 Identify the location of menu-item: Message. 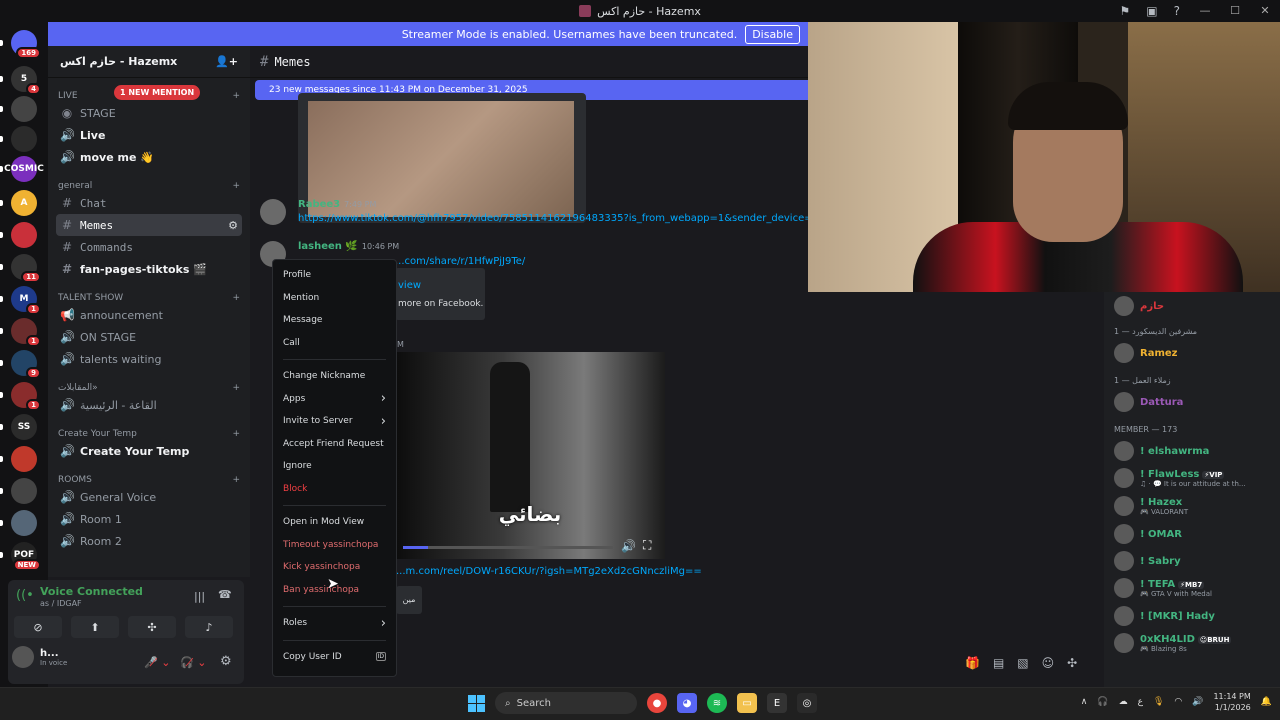
(334, 320).